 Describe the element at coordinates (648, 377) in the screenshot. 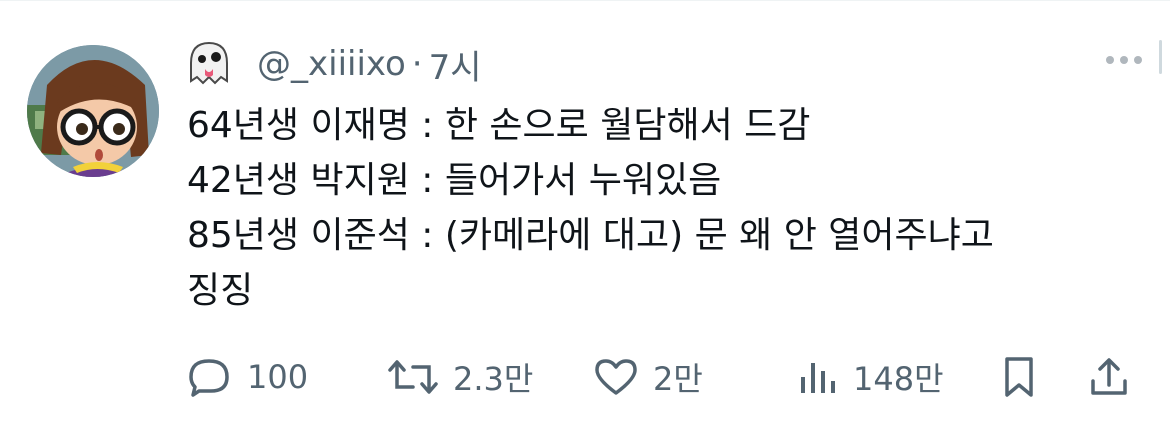

I see `like-button: 2만` at that location.